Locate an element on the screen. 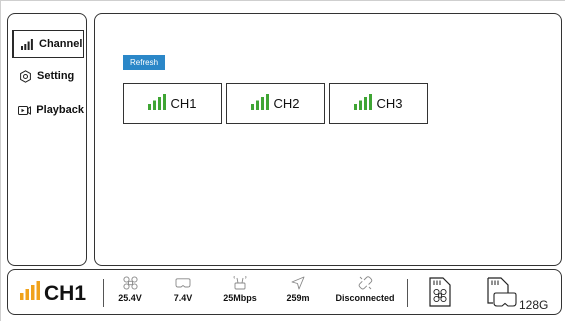 This screenshot has width=565, height=321. antenna-icon is located at coordinates (240, 283).